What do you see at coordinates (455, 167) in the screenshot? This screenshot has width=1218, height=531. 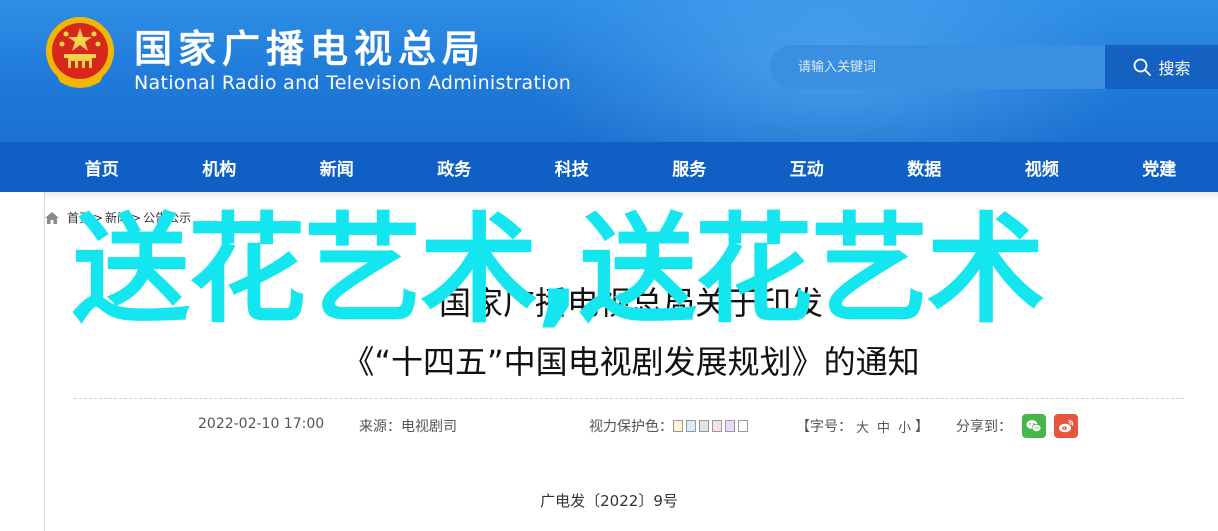 I see `nav-item-government-affairs: 政务` at bounding box center [455, 167].